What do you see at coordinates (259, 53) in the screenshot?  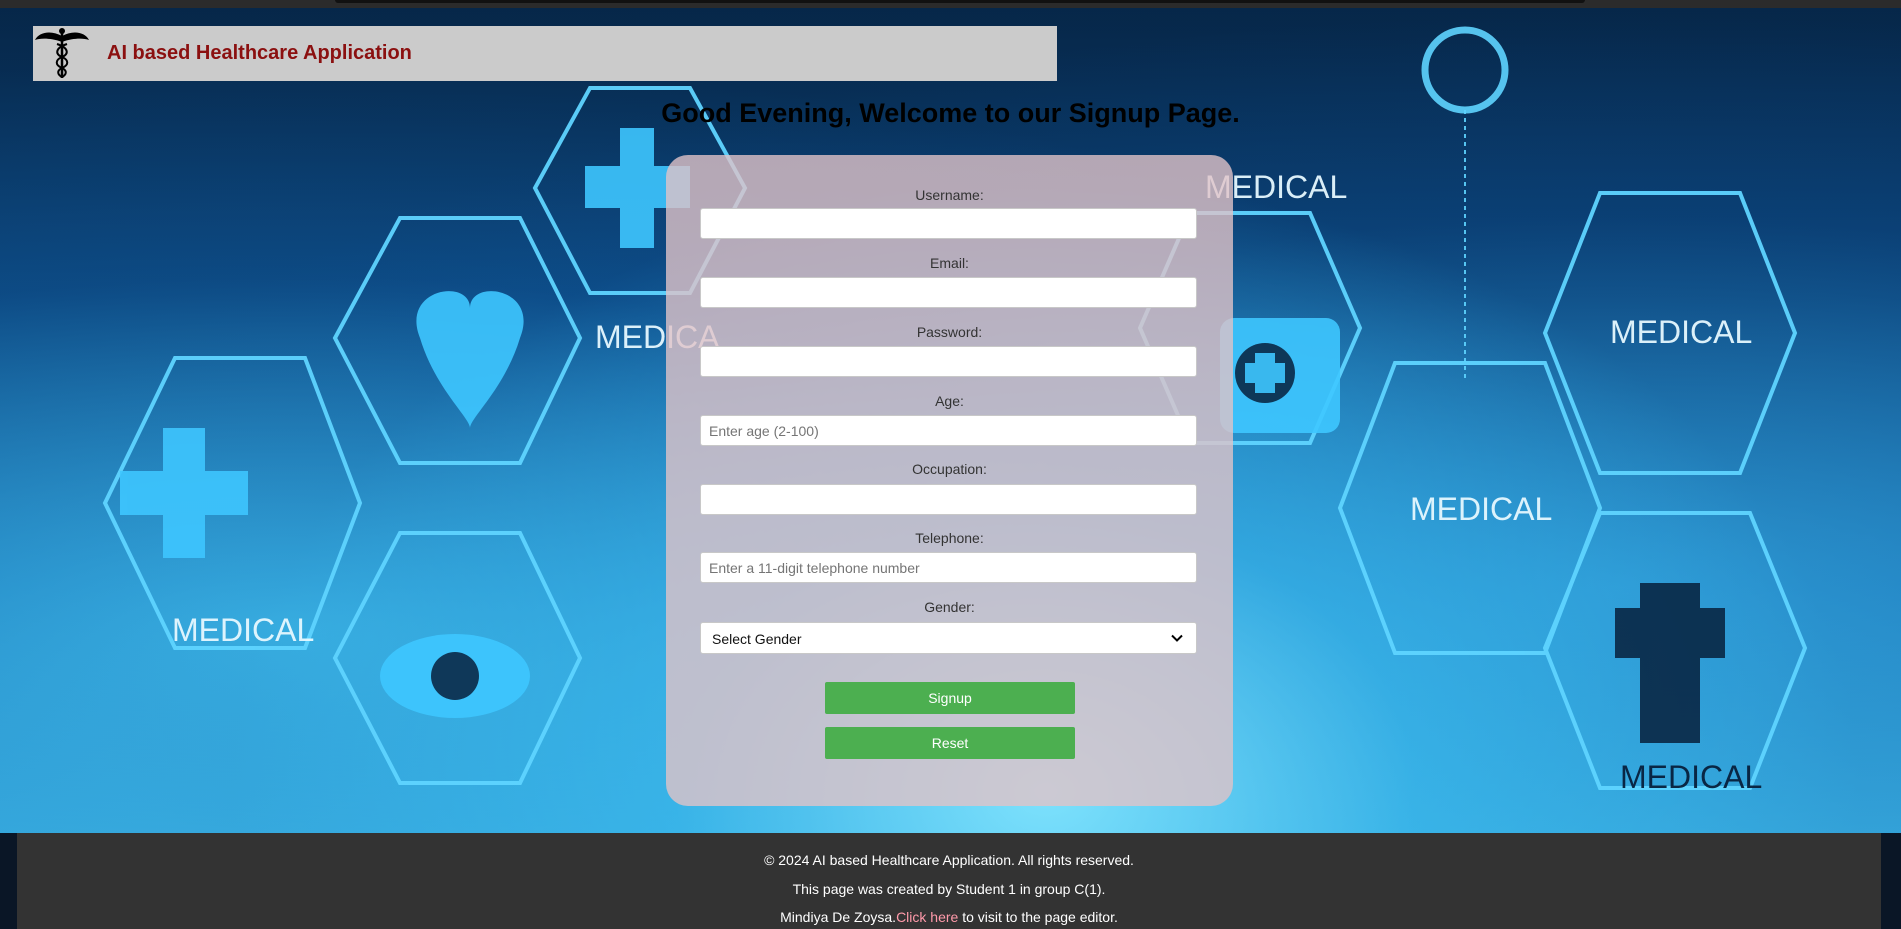 I see `app-title: AI based Healthcare Application` at bounding box center [259, 53].